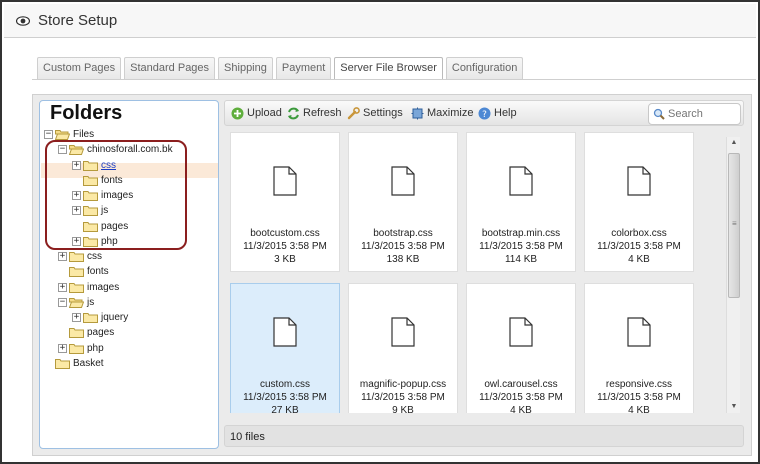 The width and height of the screenshot is (760, 464). I want to click on file-card: bootstrap.min.css 11/3/2015 3:58 PM 114 KB, so click(521, 202).